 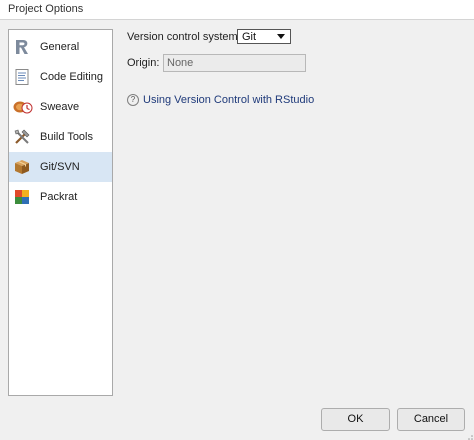 I want to click on chevron-down-icon, so click(x=281, y=36).